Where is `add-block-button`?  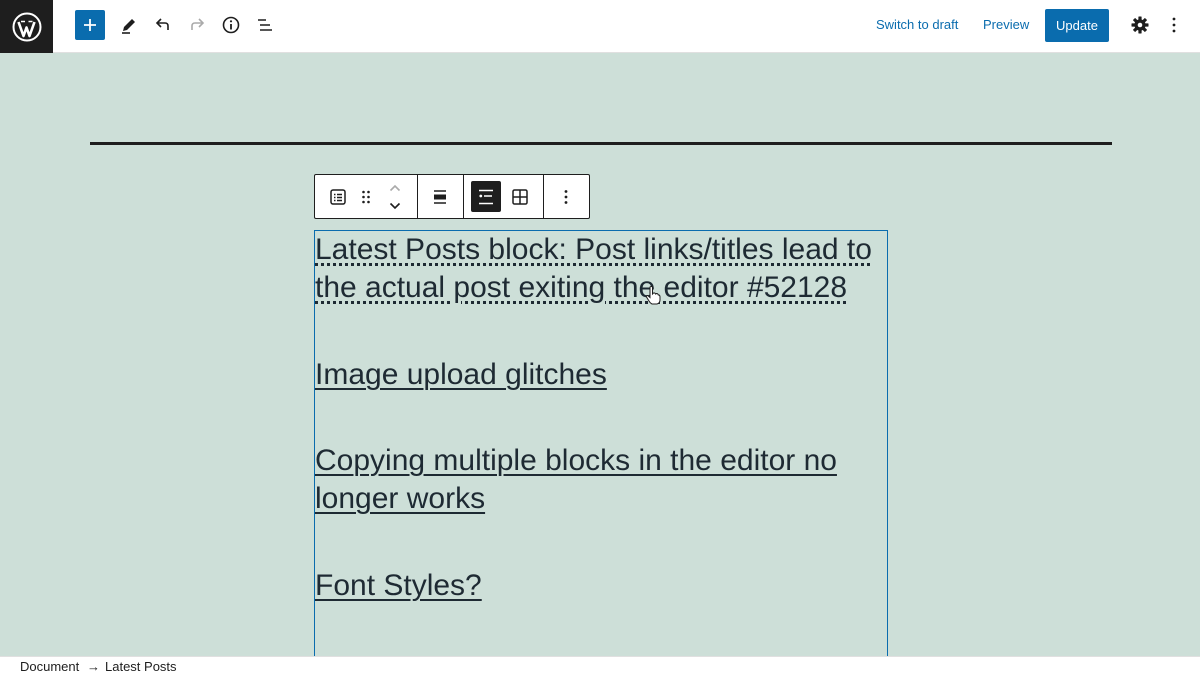 add-block-button is located at coordinates (90, 25).